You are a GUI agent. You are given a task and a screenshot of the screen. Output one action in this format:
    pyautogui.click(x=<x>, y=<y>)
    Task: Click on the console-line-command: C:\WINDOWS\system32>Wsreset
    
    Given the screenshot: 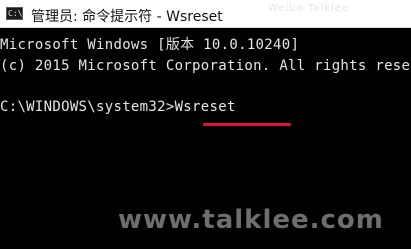 What is the action you would take?
    pyautogui.click(x=118, y=107)
    